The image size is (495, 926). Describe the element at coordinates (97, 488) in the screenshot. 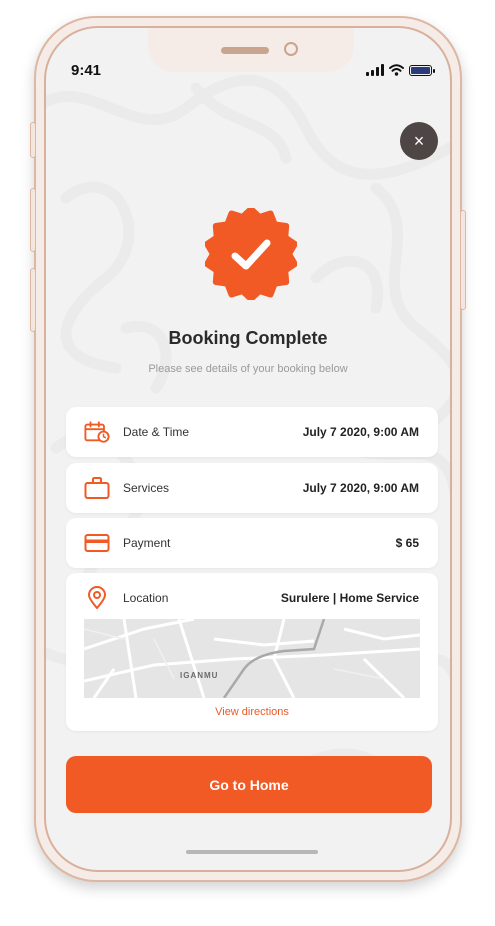

I see `briefcase-icon` at that location.